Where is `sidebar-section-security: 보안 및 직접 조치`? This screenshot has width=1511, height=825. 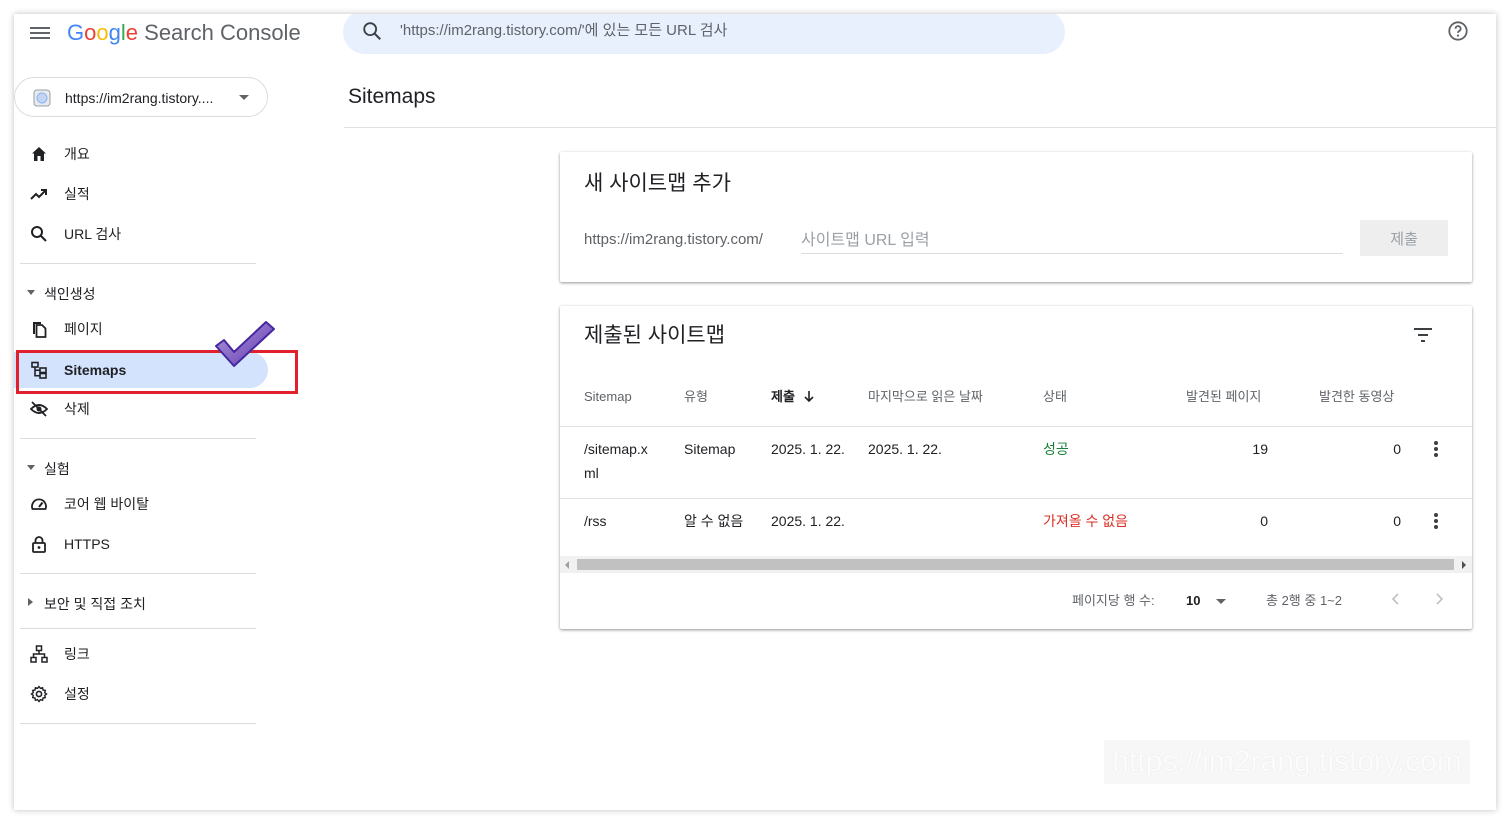 sidebar-section-security: 보안 및 직접 조치 is located at coordinates (141, 604).